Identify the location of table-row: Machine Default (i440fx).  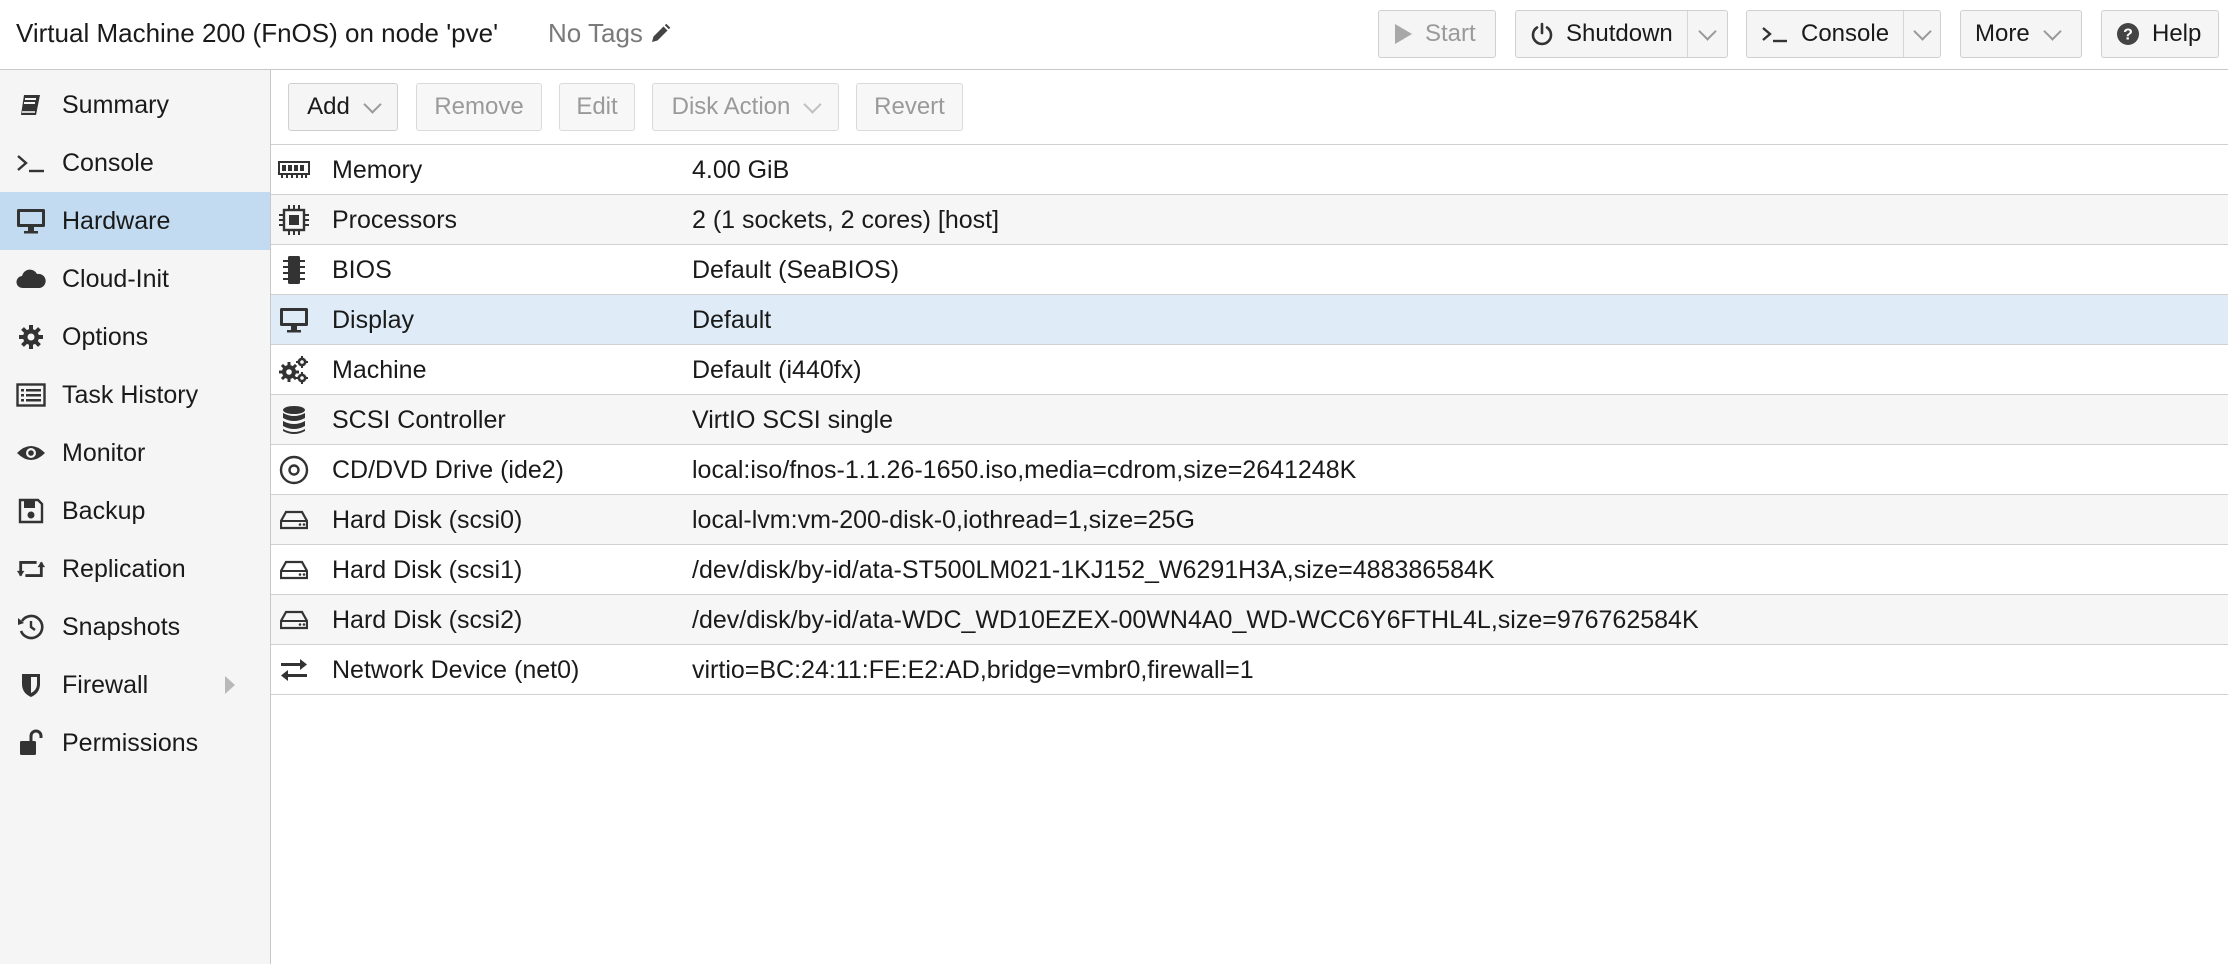
(1249, 369).